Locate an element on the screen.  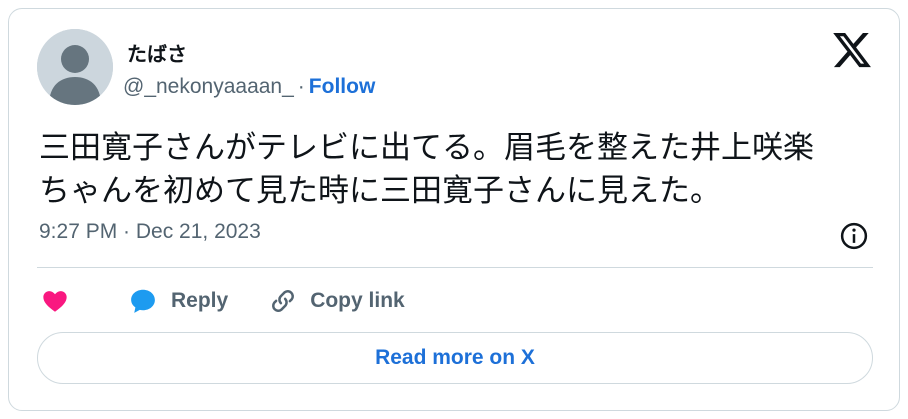
read-more-button: Read more on X is located at coordinates (455, 358).